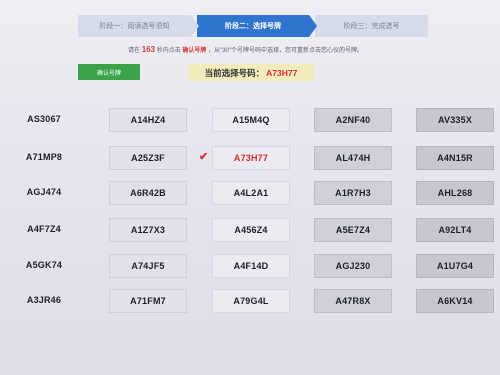  I want to click on plate-number: A6KV14, so click(455, 301).